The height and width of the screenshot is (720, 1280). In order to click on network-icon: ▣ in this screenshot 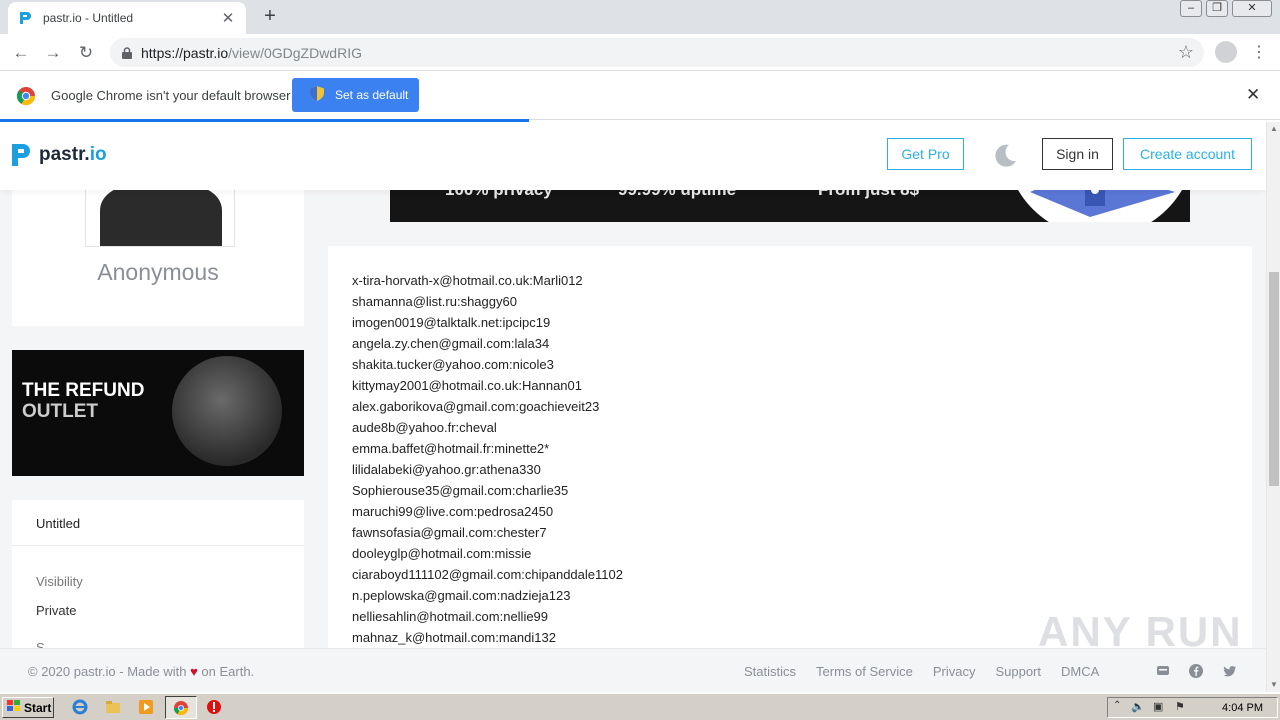, I will do `click(1158, 706)`.